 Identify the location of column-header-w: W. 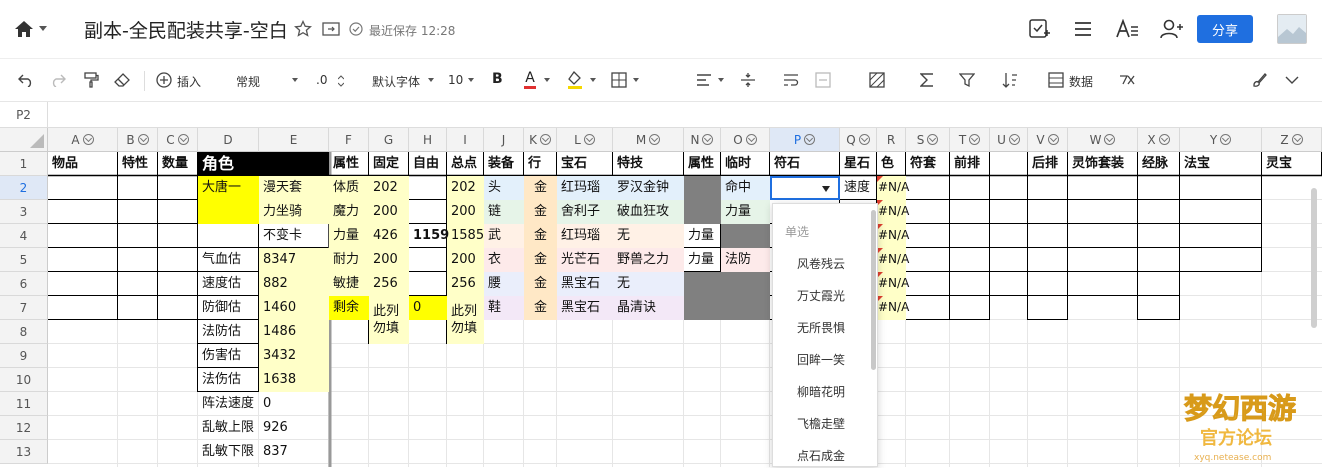
(1103, 140).